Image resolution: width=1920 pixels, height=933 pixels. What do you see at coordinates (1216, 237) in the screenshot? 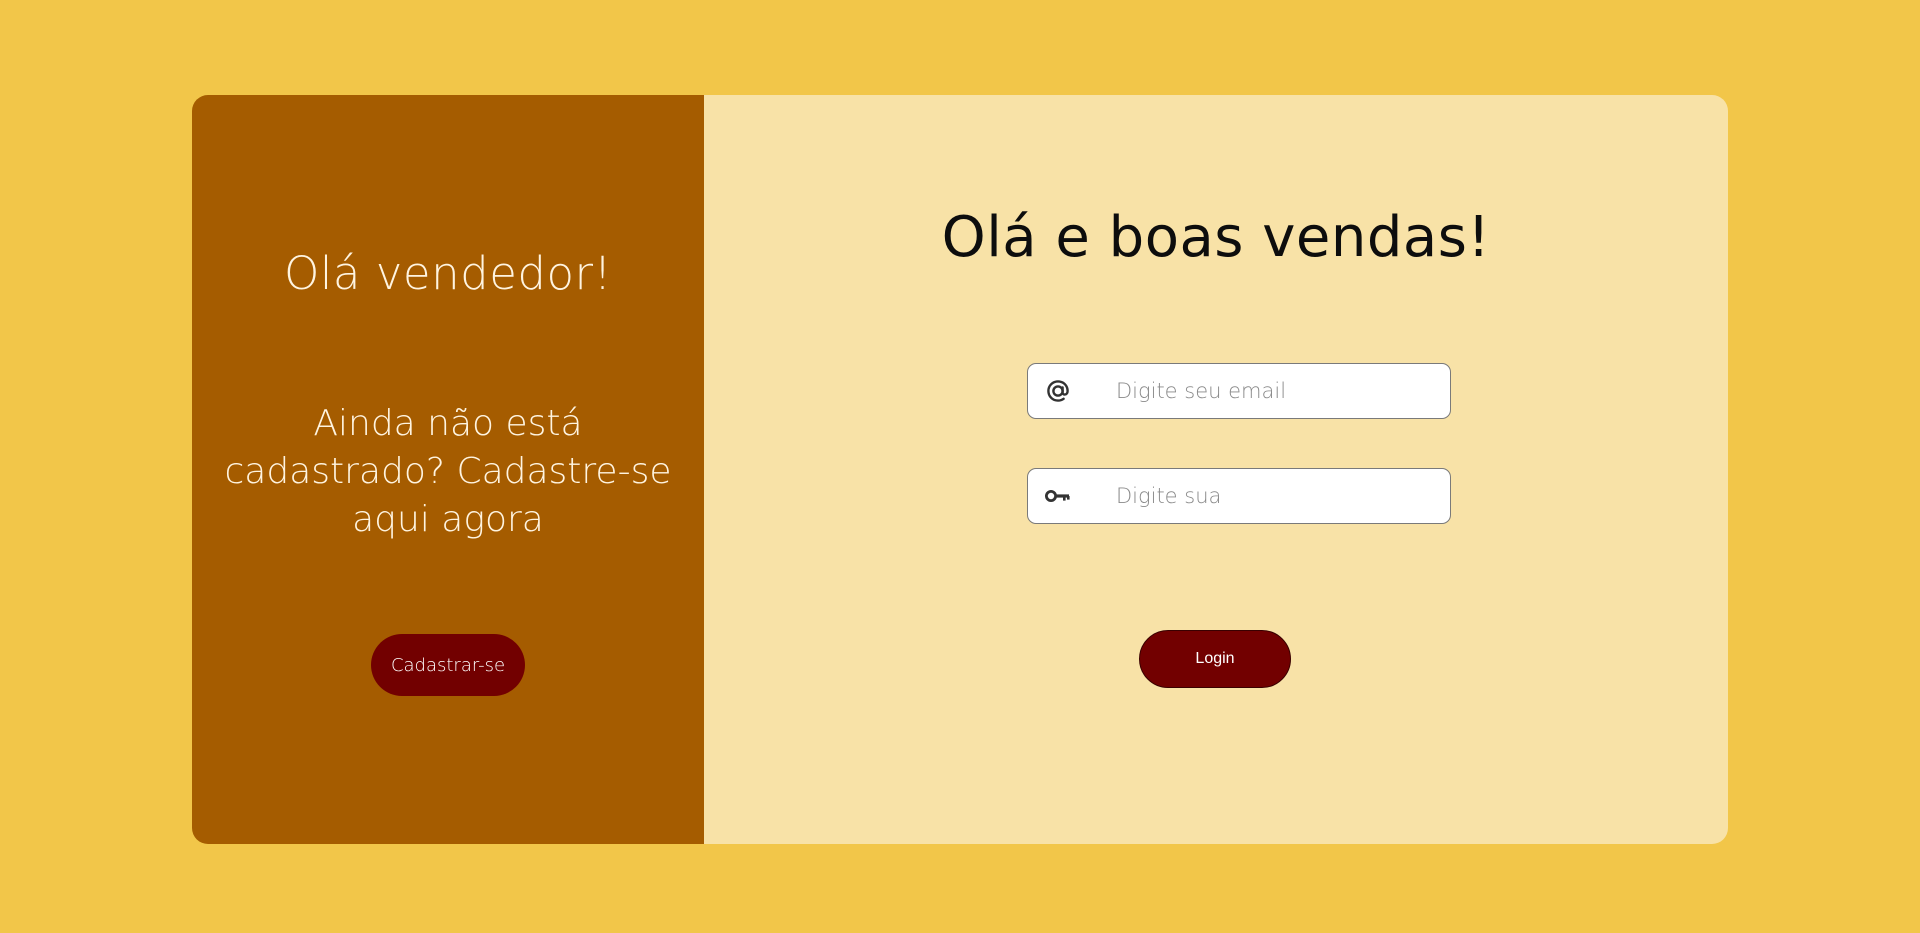
I see `login-title: Olá e boas vendas!` at bounding box center [1216, 237].